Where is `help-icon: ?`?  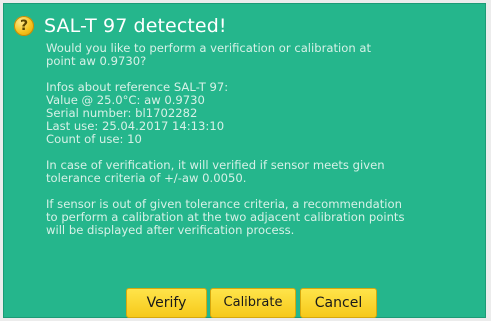 help-icon: ? is located at coordinates (24, 26).